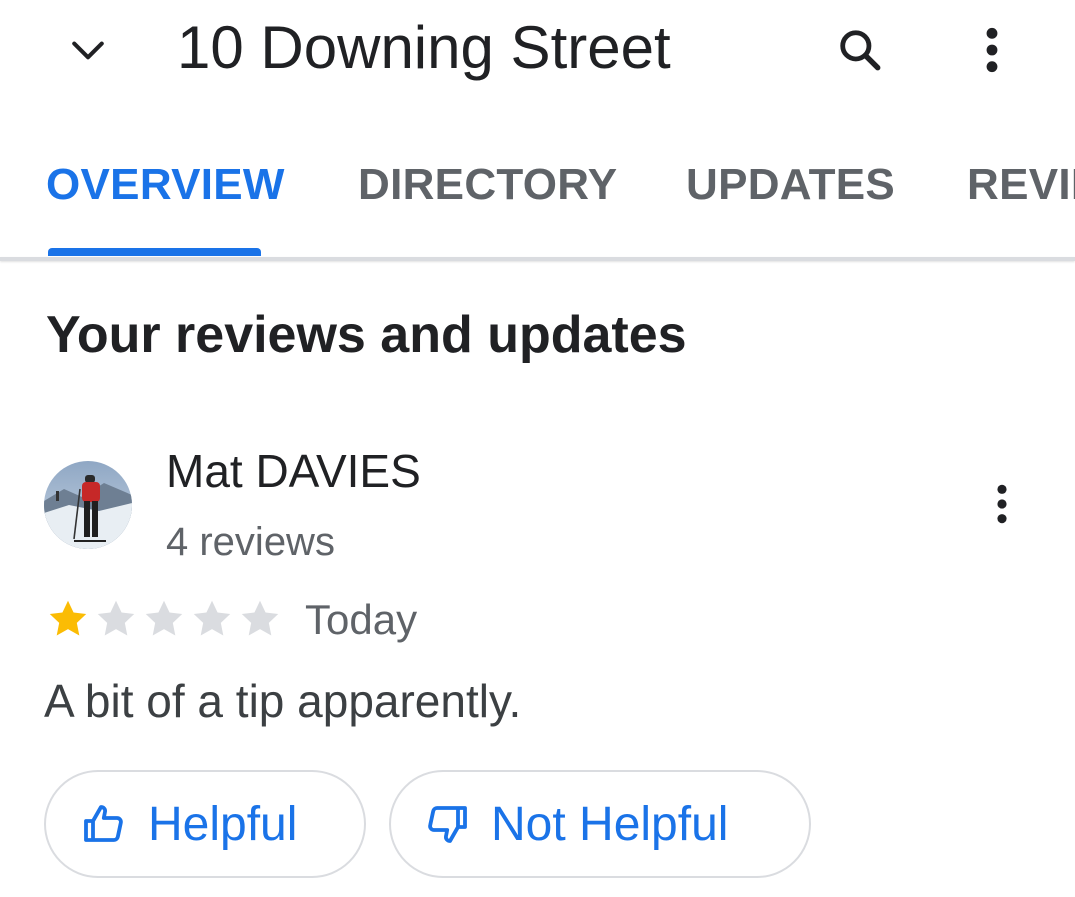 The width and height of the screenshot is (1075, 897). I want to click on tab-reviews: REVIEWS, so click(1021, 185).